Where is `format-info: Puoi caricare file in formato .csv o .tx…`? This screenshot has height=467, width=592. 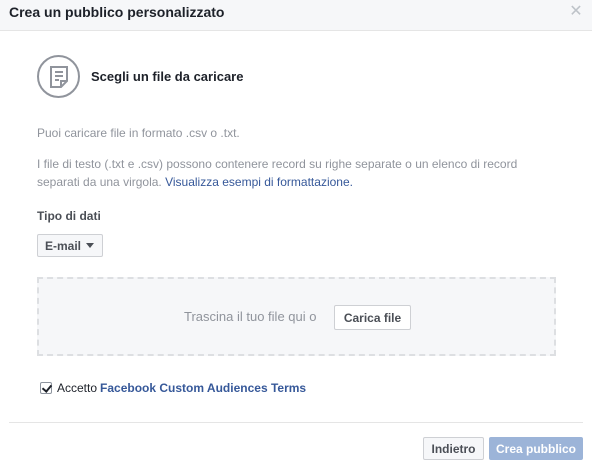
format-info: Puoi caricare file in formato .csv o .tx… is located at coordinates (138, 133).